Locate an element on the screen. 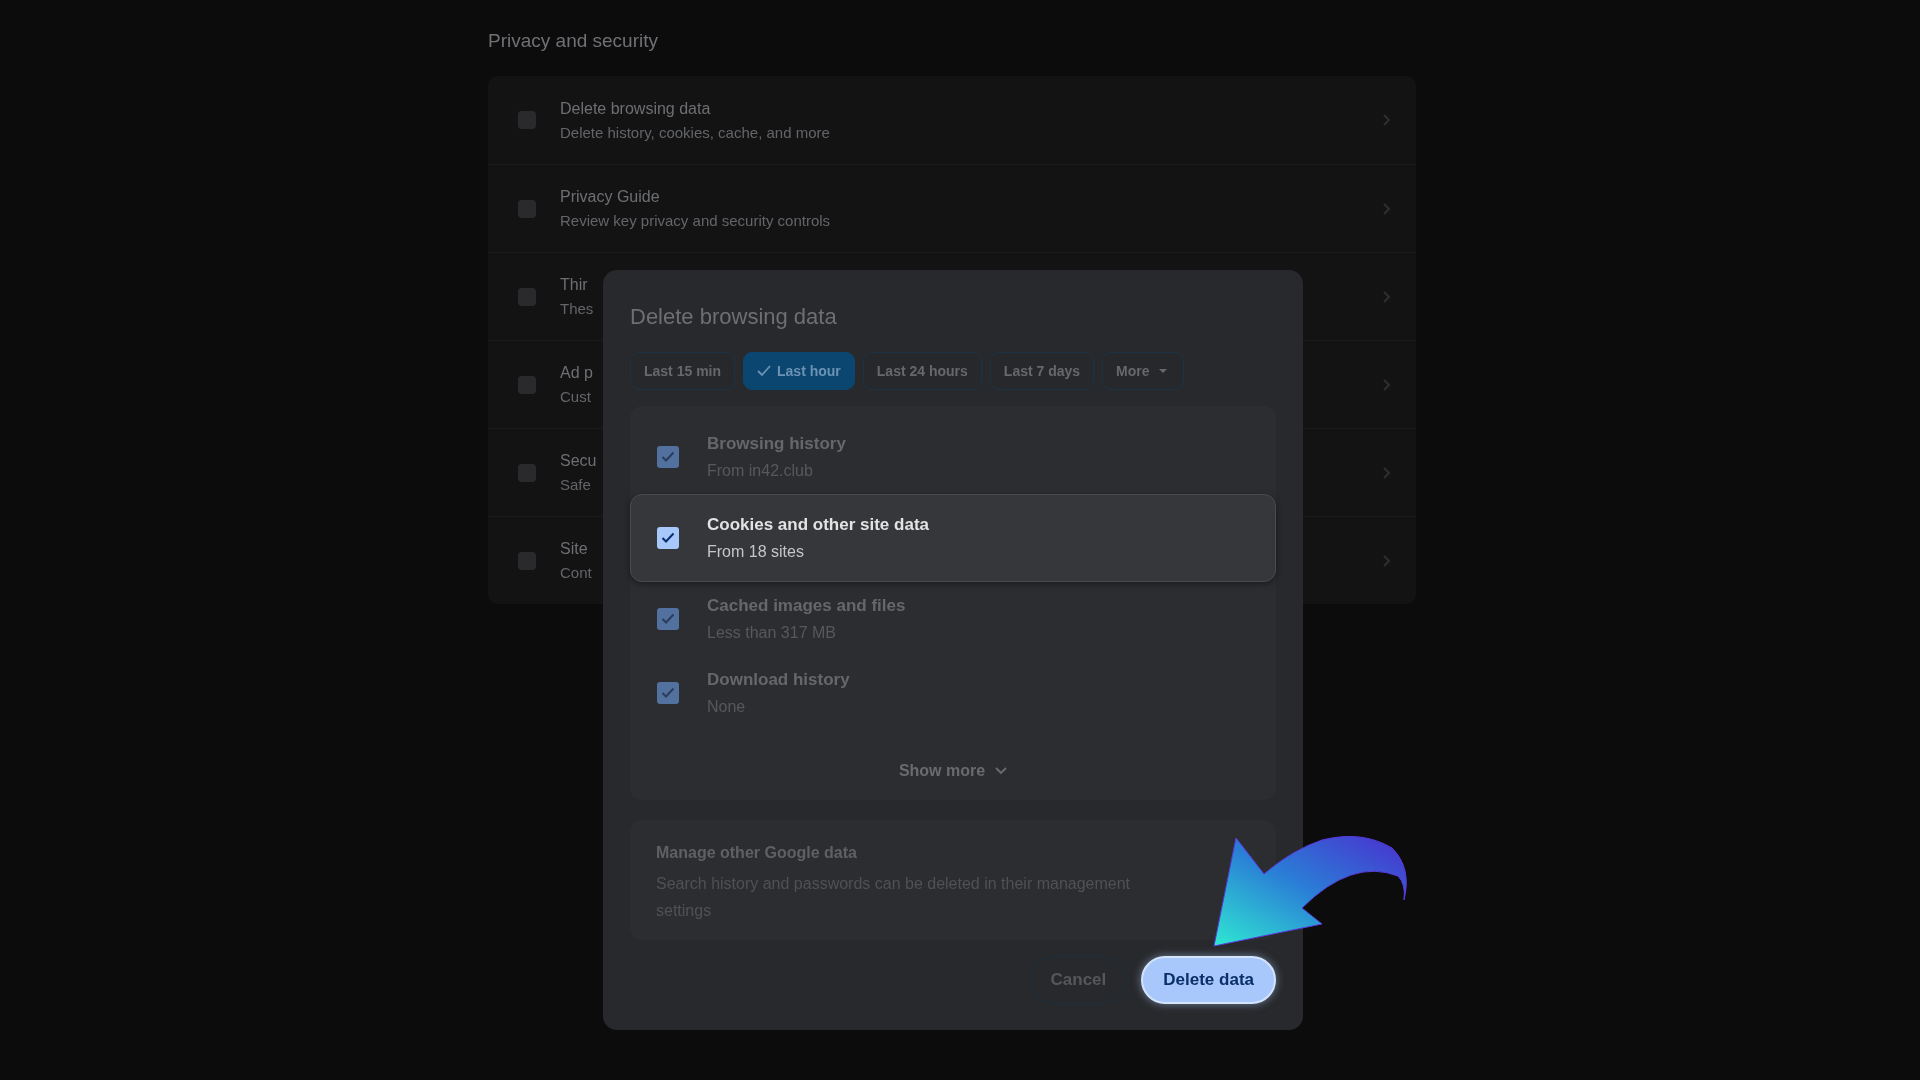  row-title: Delete browsing data is located at coordinates (635, 108).